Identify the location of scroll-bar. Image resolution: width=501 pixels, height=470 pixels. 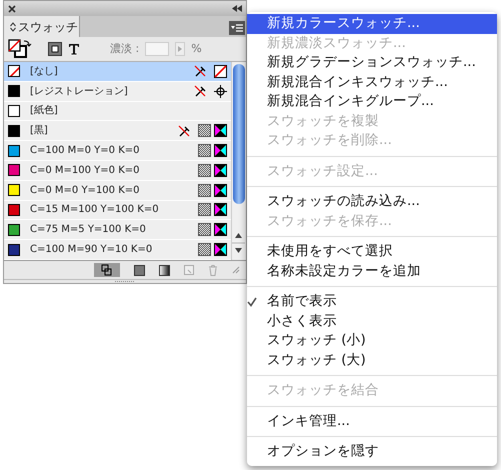
(238, 161).